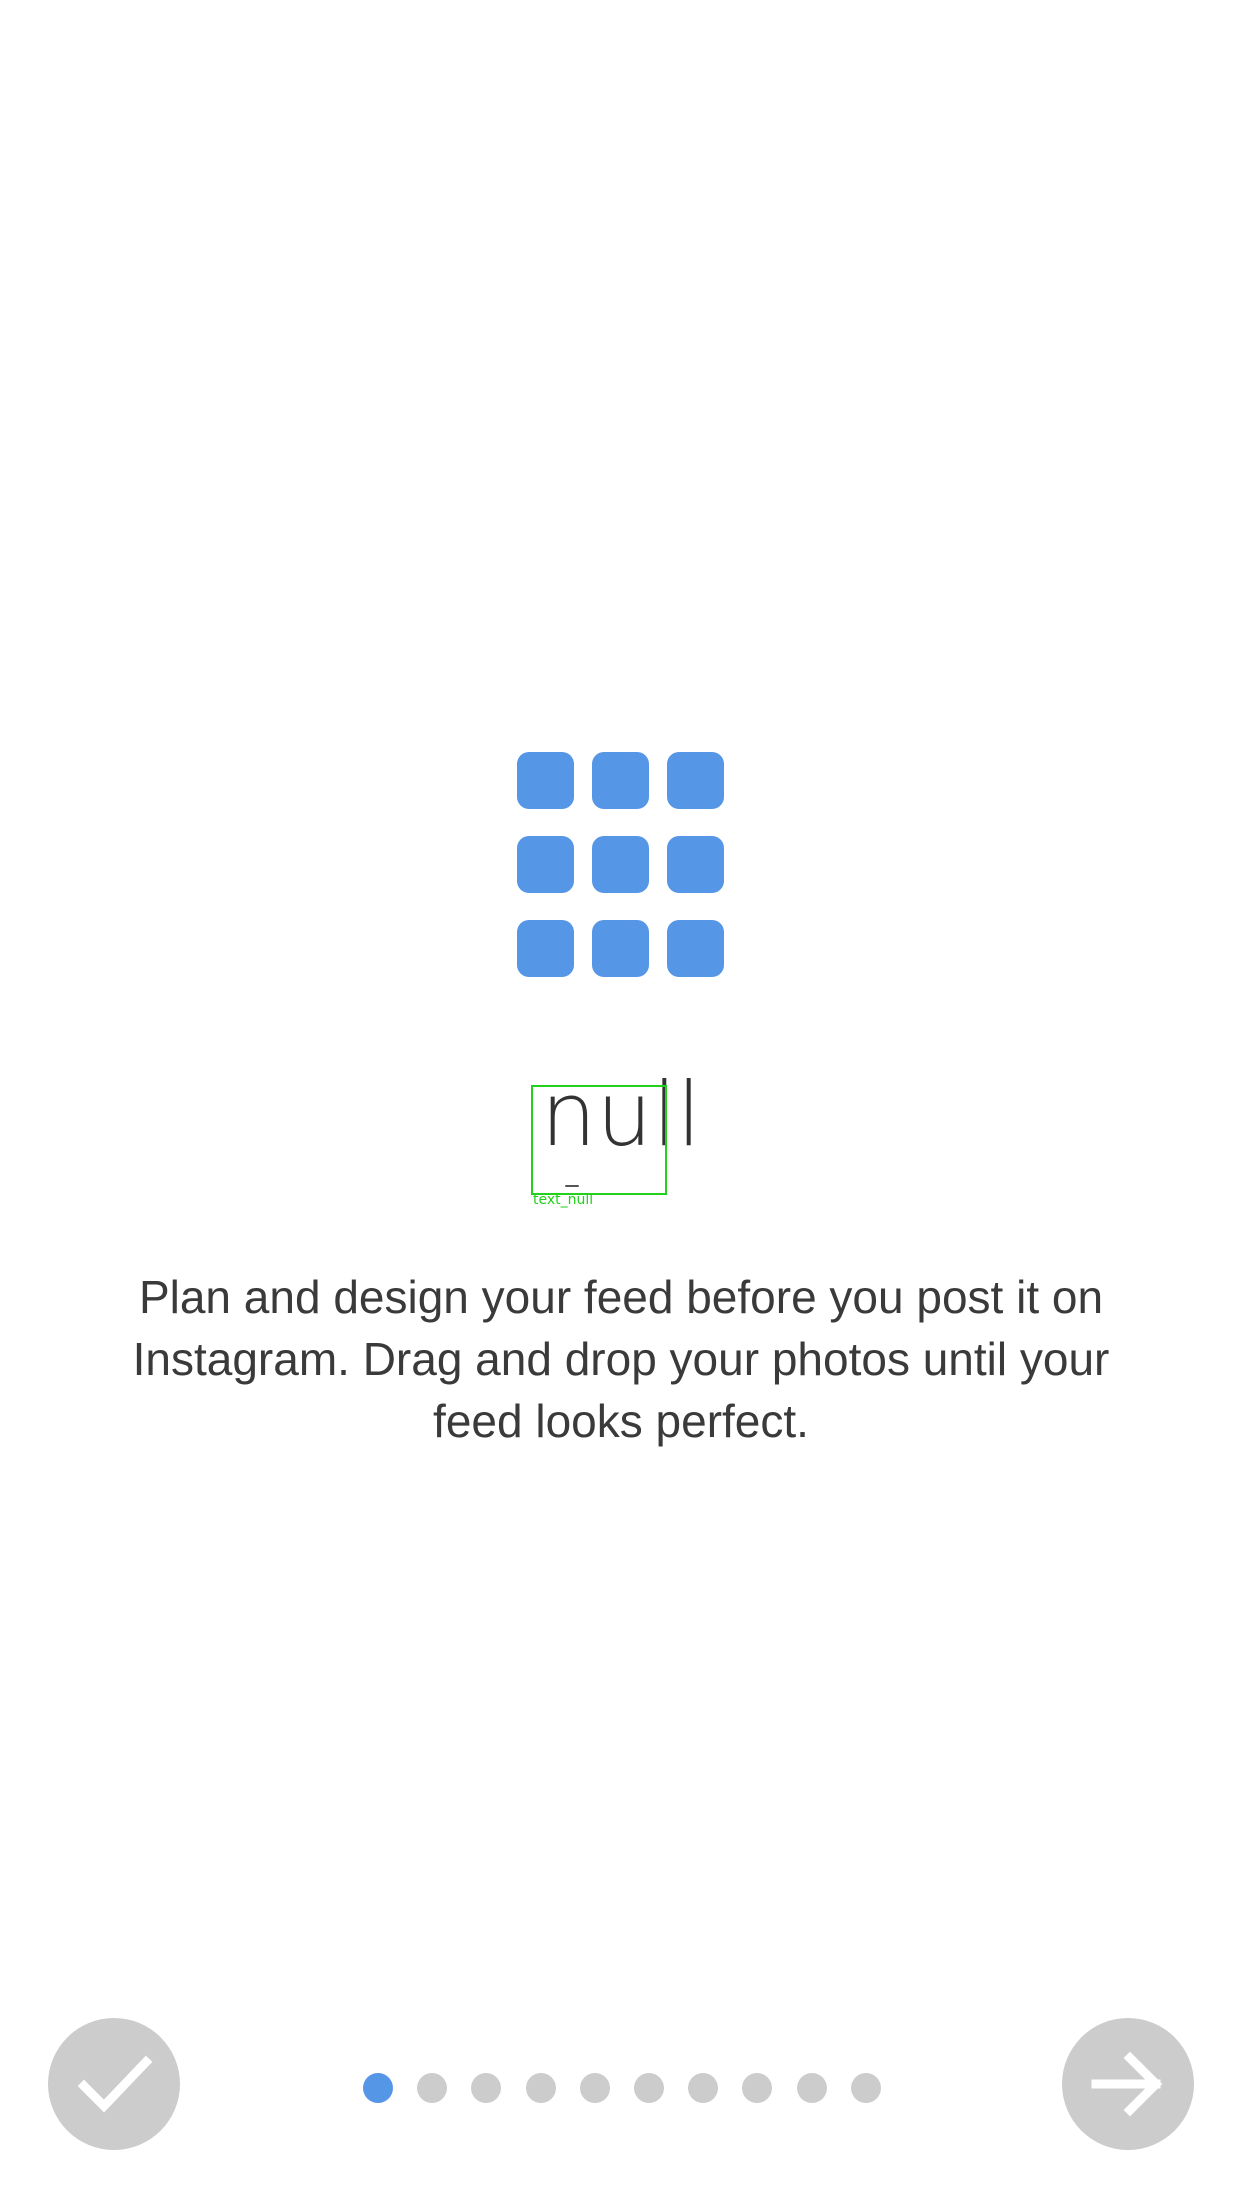  I want to click on page-dot-active, so click(378, 2088).